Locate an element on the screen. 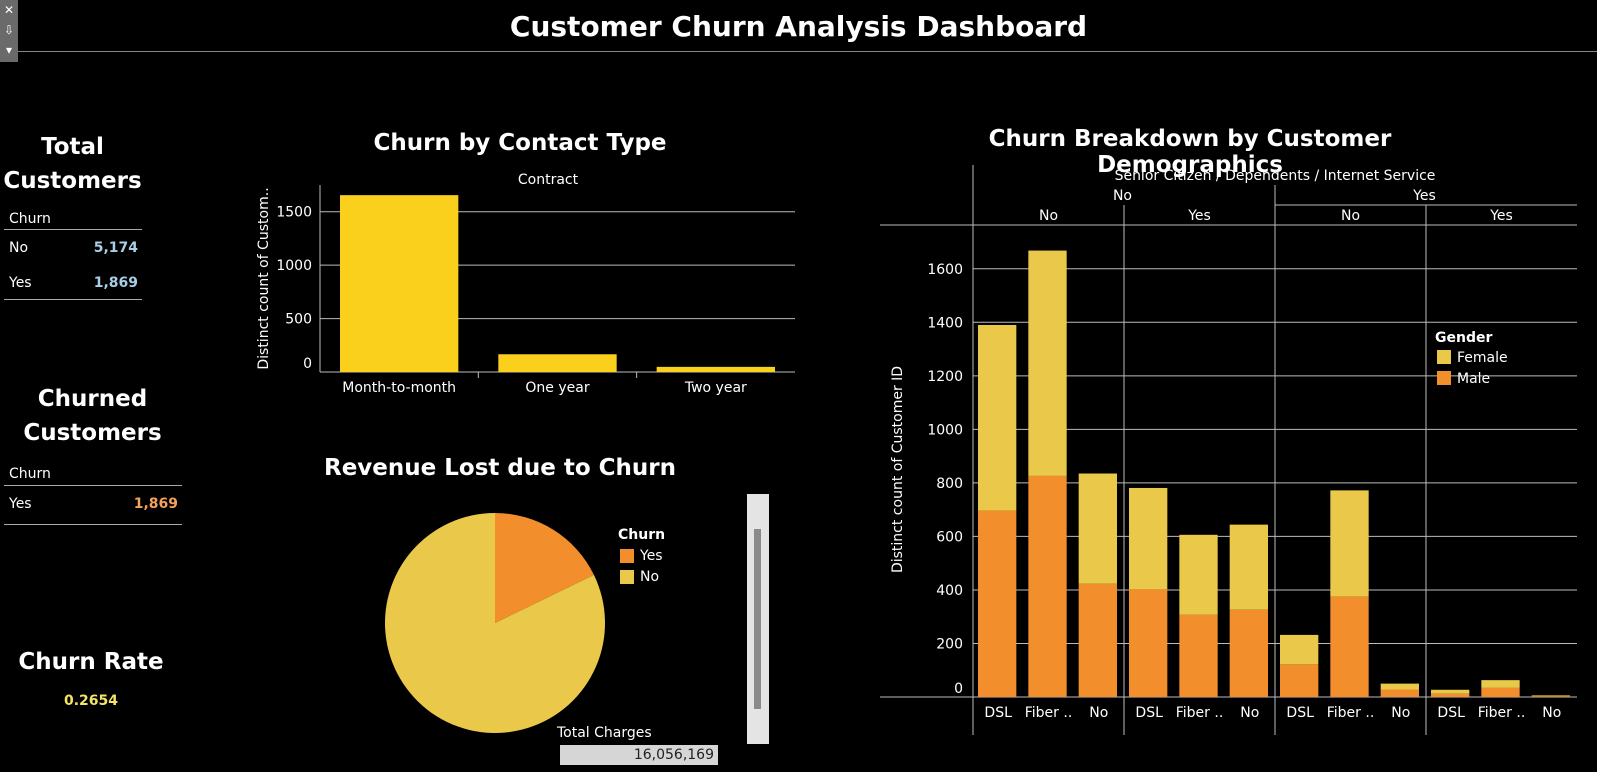 The height and width of the screenshot is (772, 1597). y-tick-label: 500 is located at coordinates (298, 320).